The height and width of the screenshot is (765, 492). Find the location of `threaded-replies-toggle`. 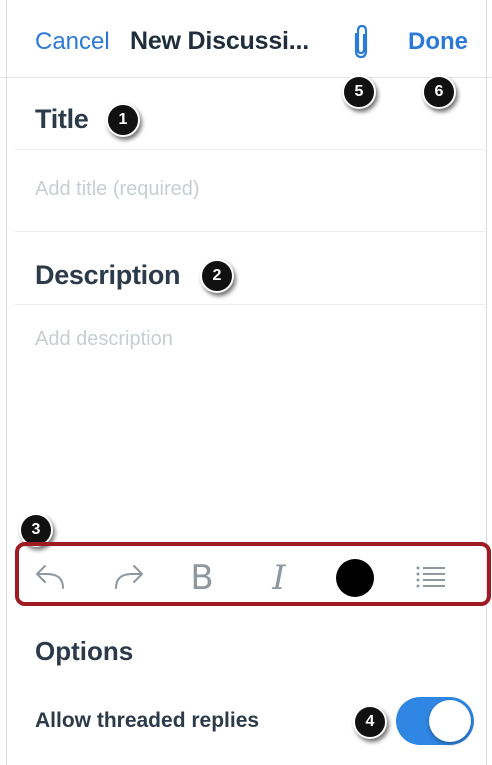

threaded-replies-toggle is located at coordinates (435, 721).